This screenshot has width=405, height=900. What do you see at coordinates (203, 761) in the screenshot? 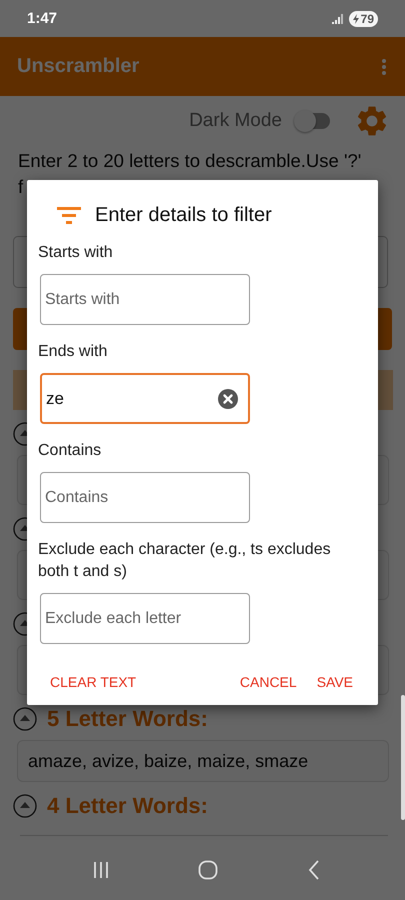
I see `words-box: amaze, avize, baize, maize, smaze` at bounding box center [203, 761].